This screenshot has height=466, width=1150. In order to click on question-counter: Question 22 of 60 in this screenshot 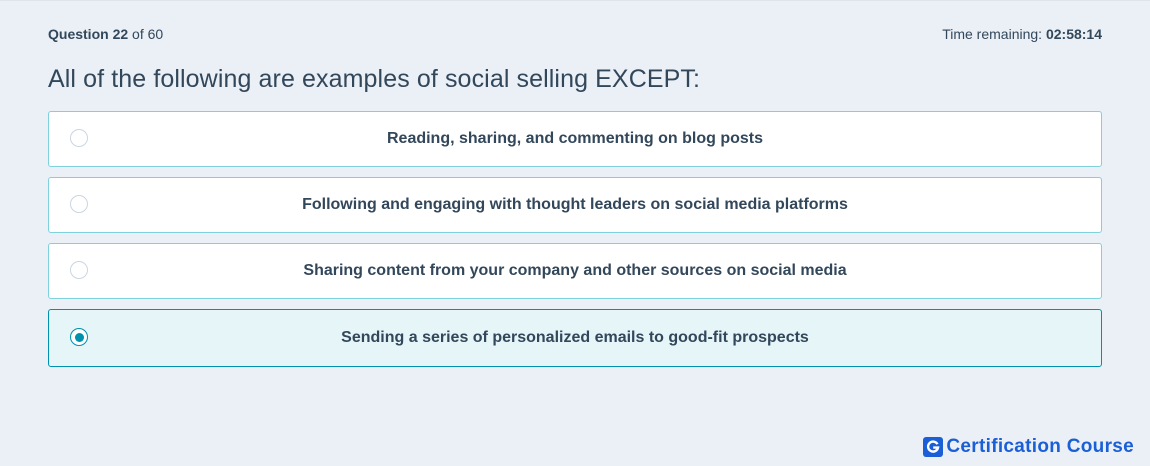, I will do `click(105, 34)`.